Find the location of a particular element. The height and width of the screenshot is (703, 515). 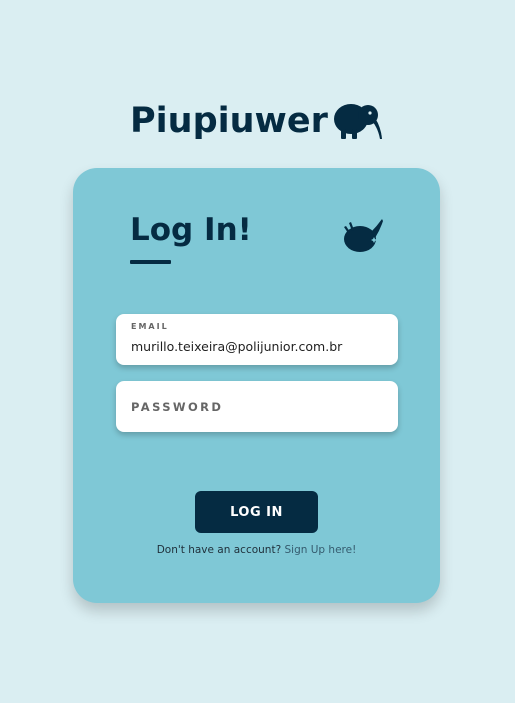

password-placeholder: PASSWORD is located at coordinates (177, 407).